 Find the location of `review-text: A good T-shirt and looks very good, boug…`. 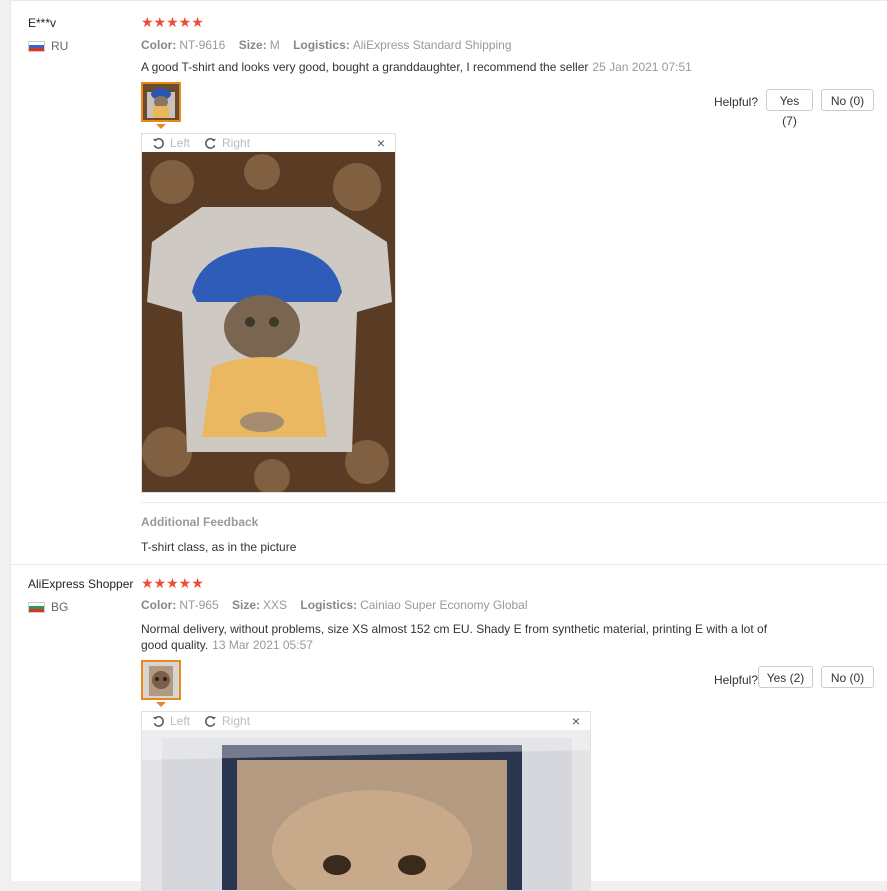

review-text: A good T-shirt and looks very good, boug… is located at coordinates (416, 67).